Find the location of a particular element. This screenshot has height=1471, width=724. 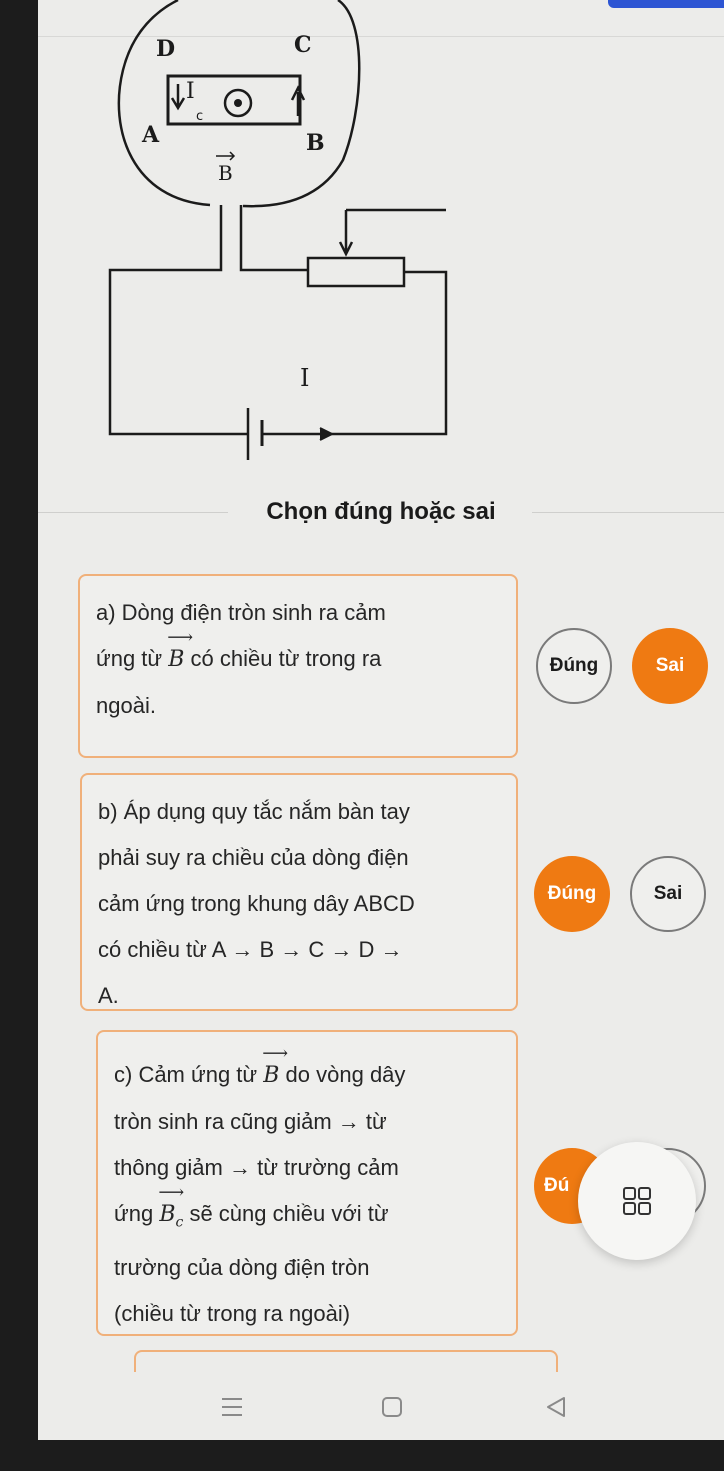

back-button is located at coordinates (556, 1407).